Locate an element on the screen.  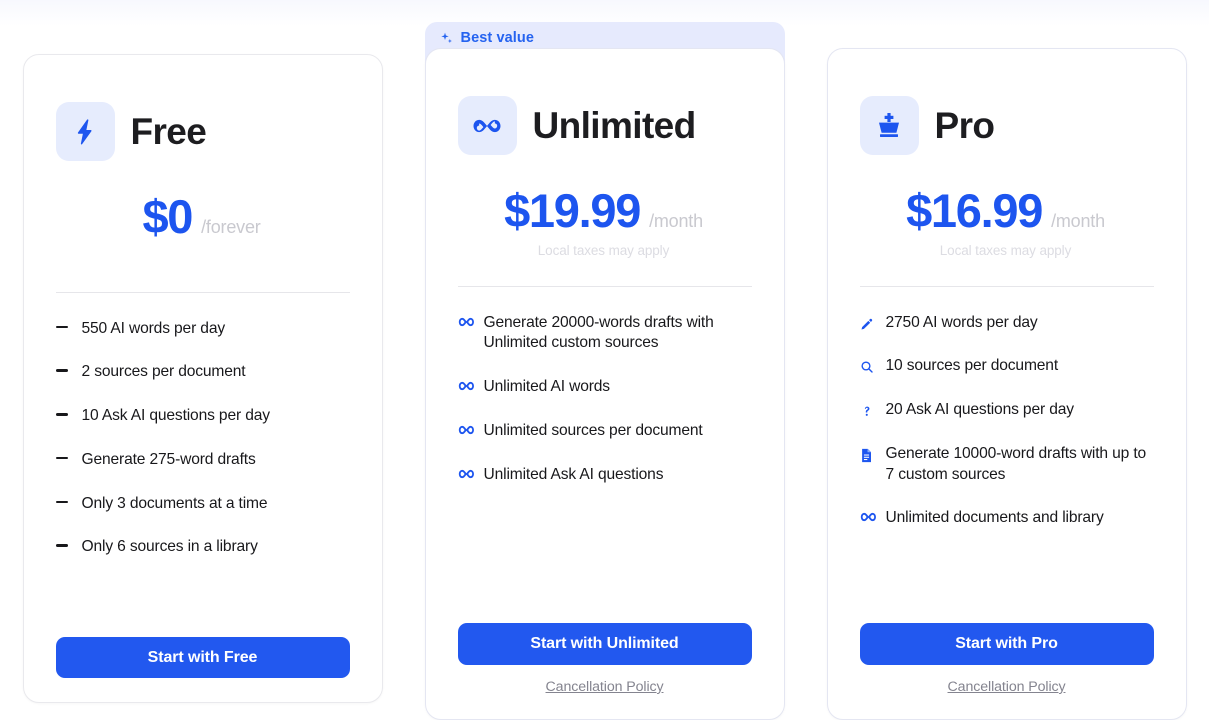
feature-text: 2750 AI words per day is located at coordinates (961, 322).